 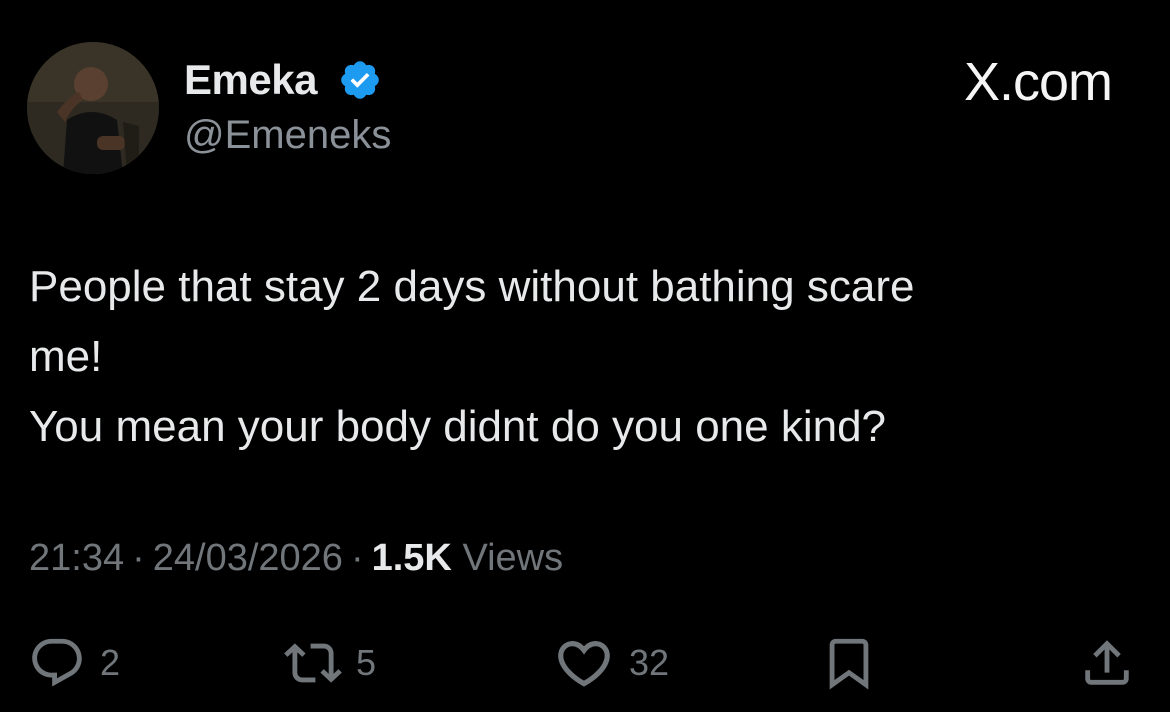 What do you see at coordinates (360, 80) in the screenshot?
I see `verified-badge-icon` at bounding box center [360, 80].